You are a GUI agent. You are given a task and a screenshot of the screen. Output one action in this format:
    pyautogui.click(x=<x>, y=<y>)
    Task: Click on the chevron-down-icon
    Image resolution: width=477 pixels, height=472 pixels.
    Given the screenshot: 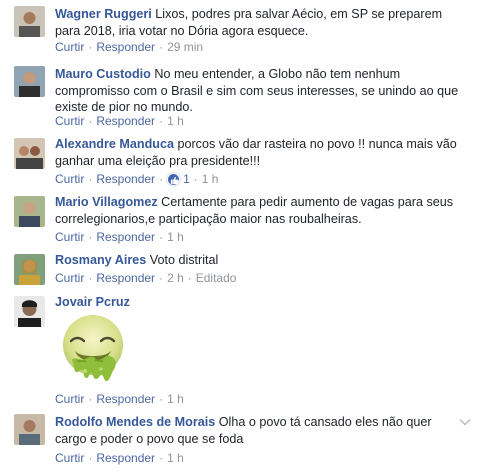 What is the action you would take?
    pyautogui.click(x=465, y=422)
    